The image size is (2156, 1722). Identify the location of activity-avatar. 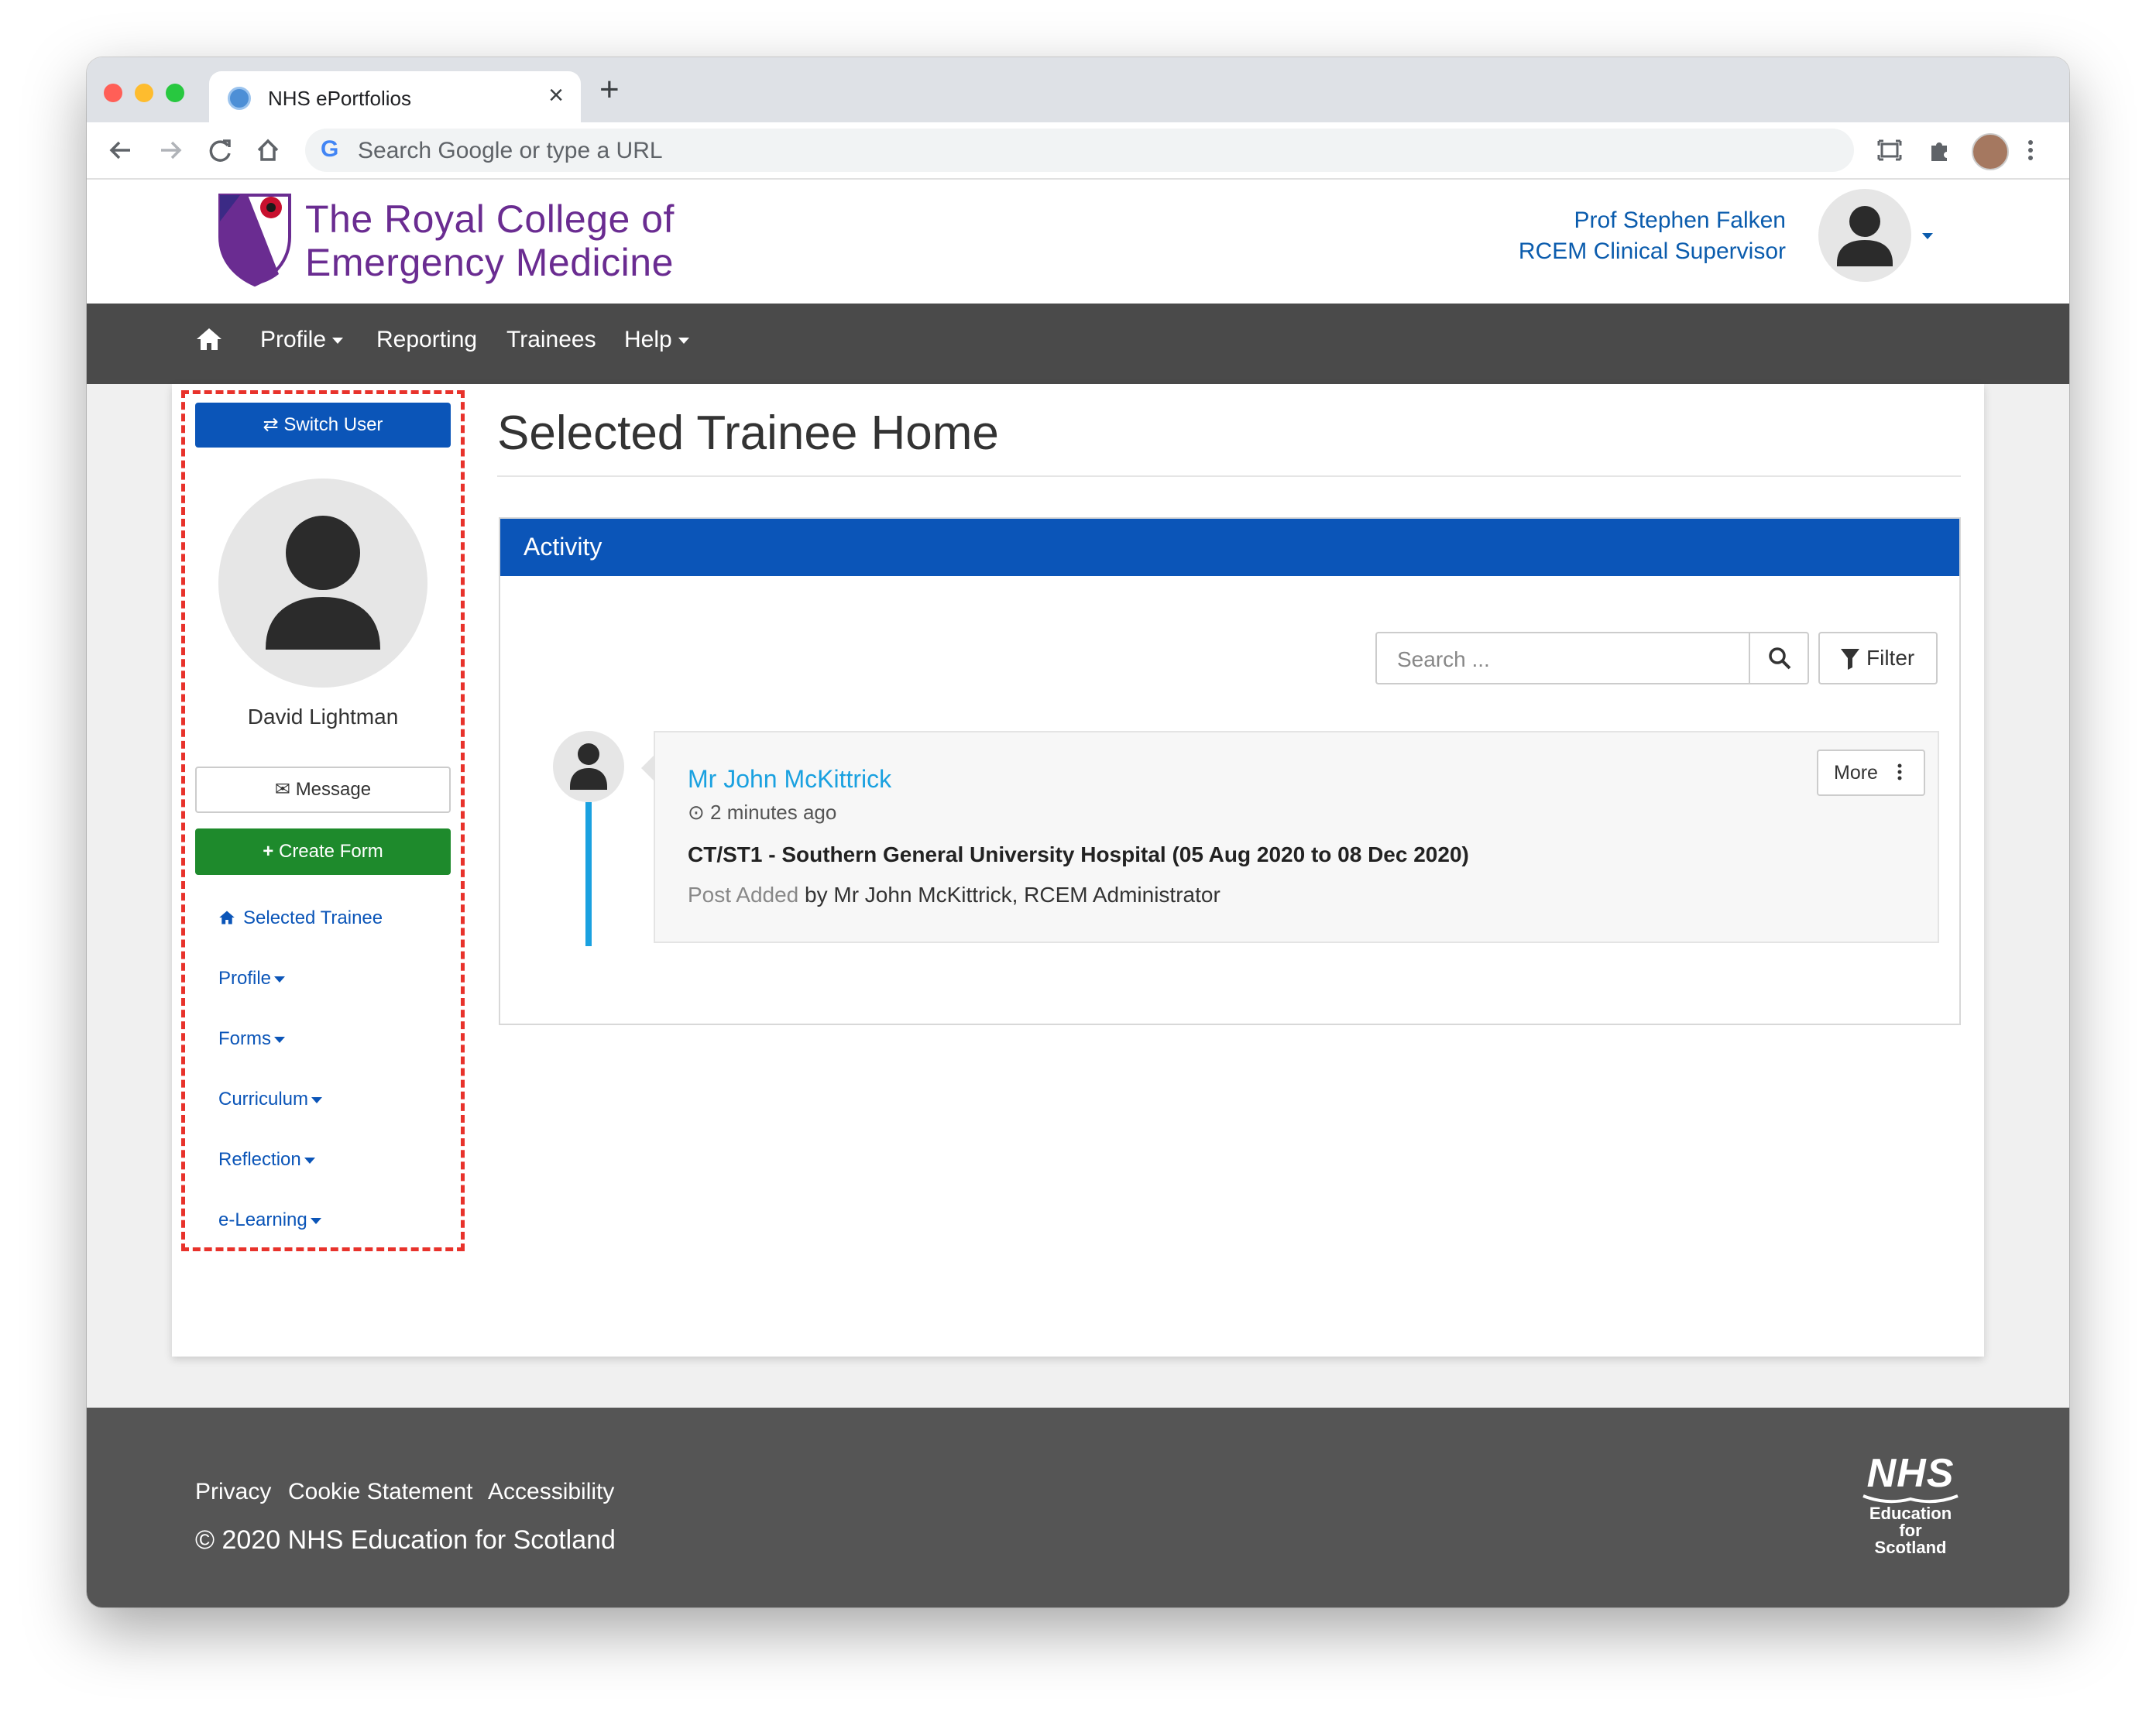
(588, 766).